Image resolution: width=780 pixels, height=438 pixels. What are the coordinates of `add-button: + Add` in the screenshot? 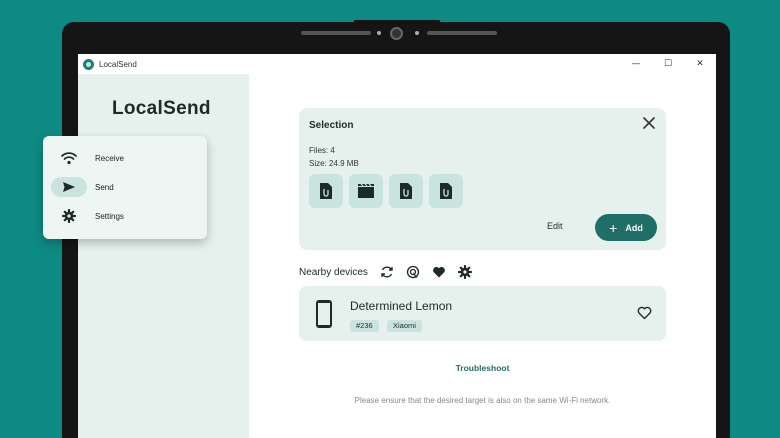 It's located at (626, 227).